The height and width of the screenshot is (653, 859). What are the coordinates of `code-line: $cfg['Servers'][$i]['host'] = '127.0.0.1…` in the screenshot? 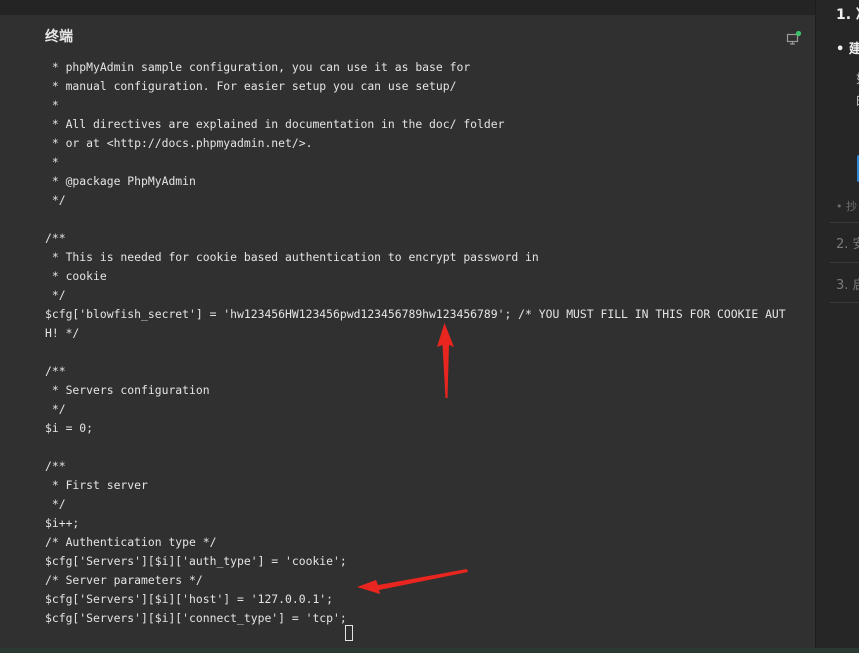 It's located at (189, 599).